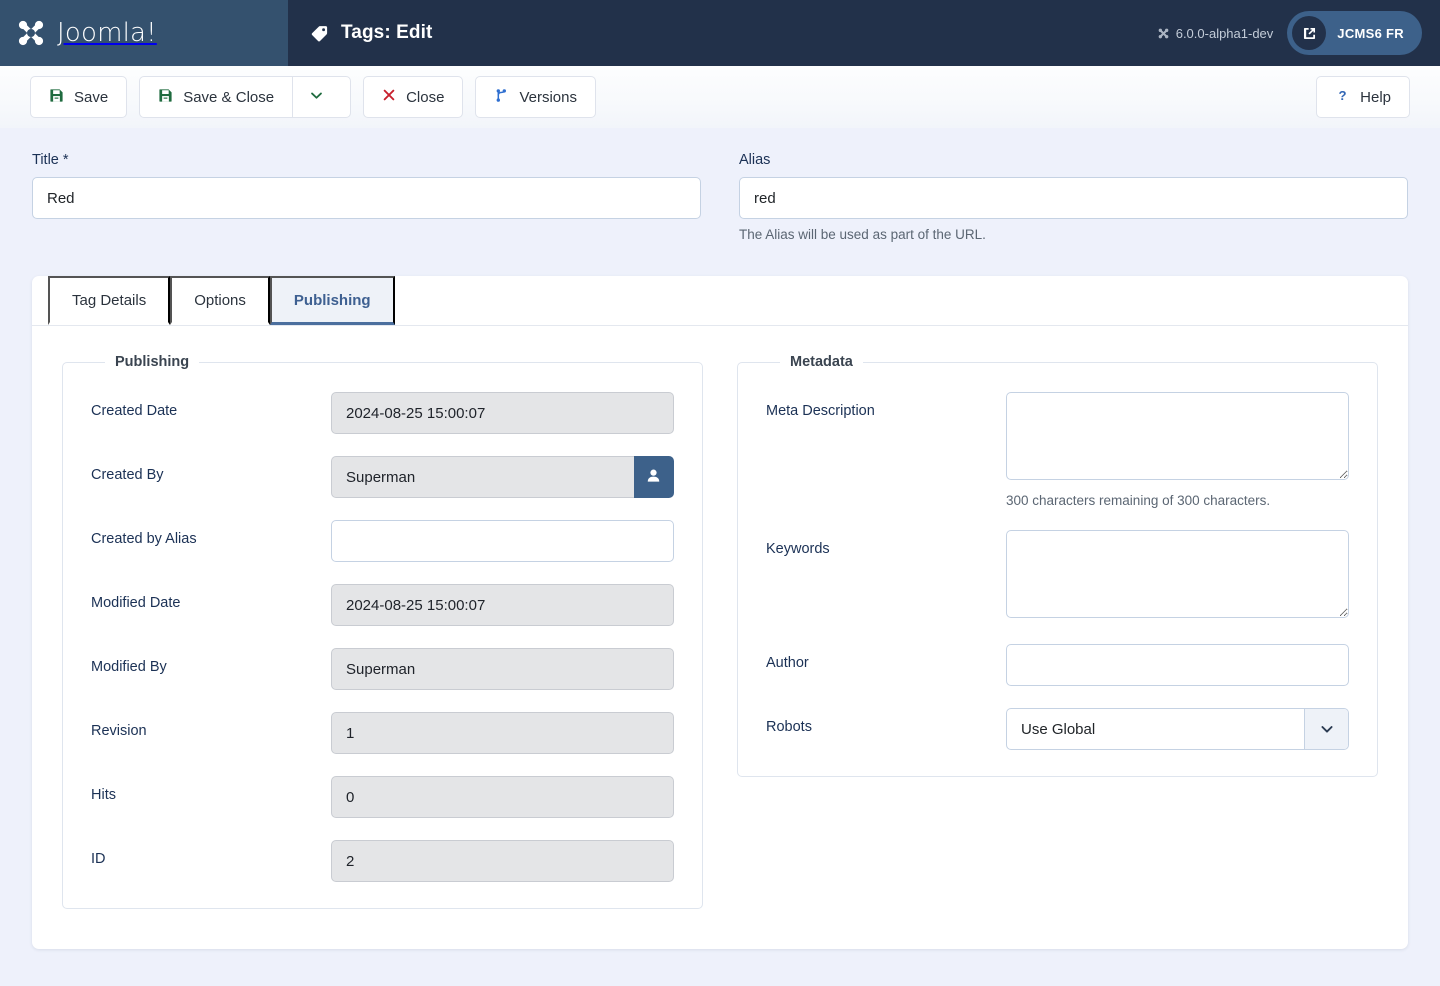  What do you see at coordinates (129, 667) in the screenshot?
I see `modified-by-label: Modified By` at bounding box center [129, 667].